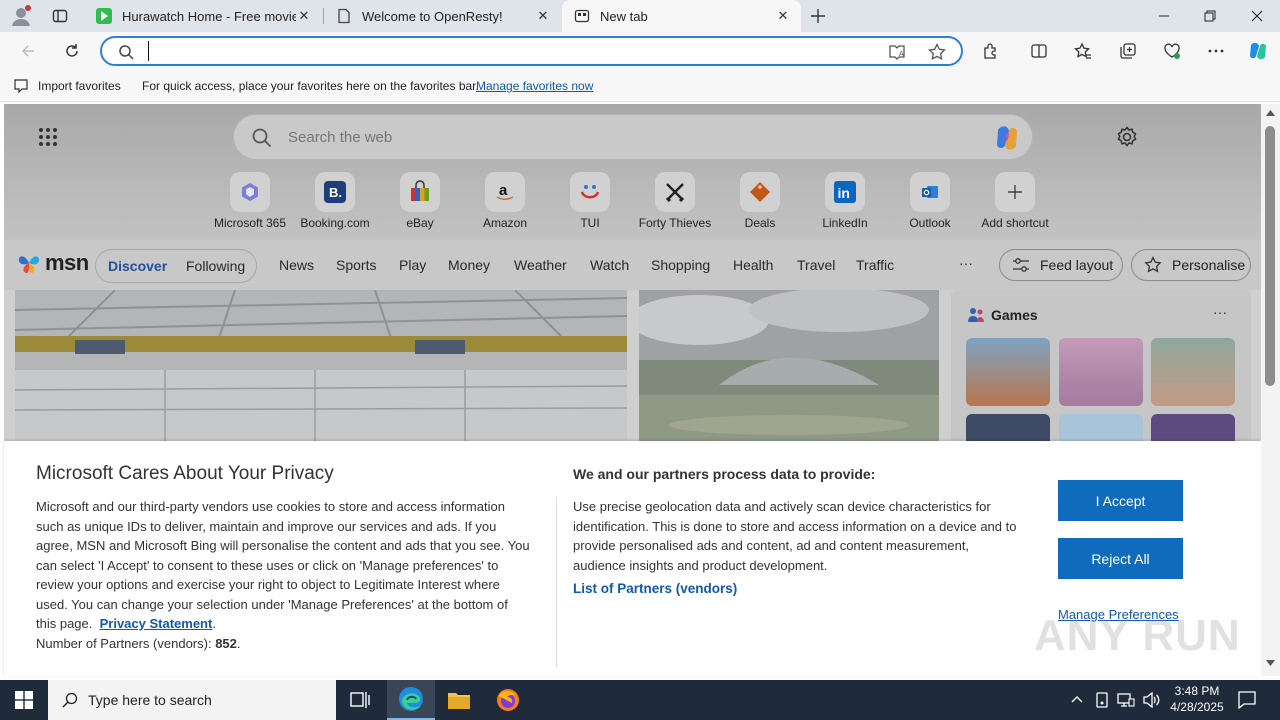 The image size is (1280, 720). What do you see at coordinates (192, 700) in the screenshot?
I see `taskbar-search-box: Type here to search` at bounding box center [192, 700].